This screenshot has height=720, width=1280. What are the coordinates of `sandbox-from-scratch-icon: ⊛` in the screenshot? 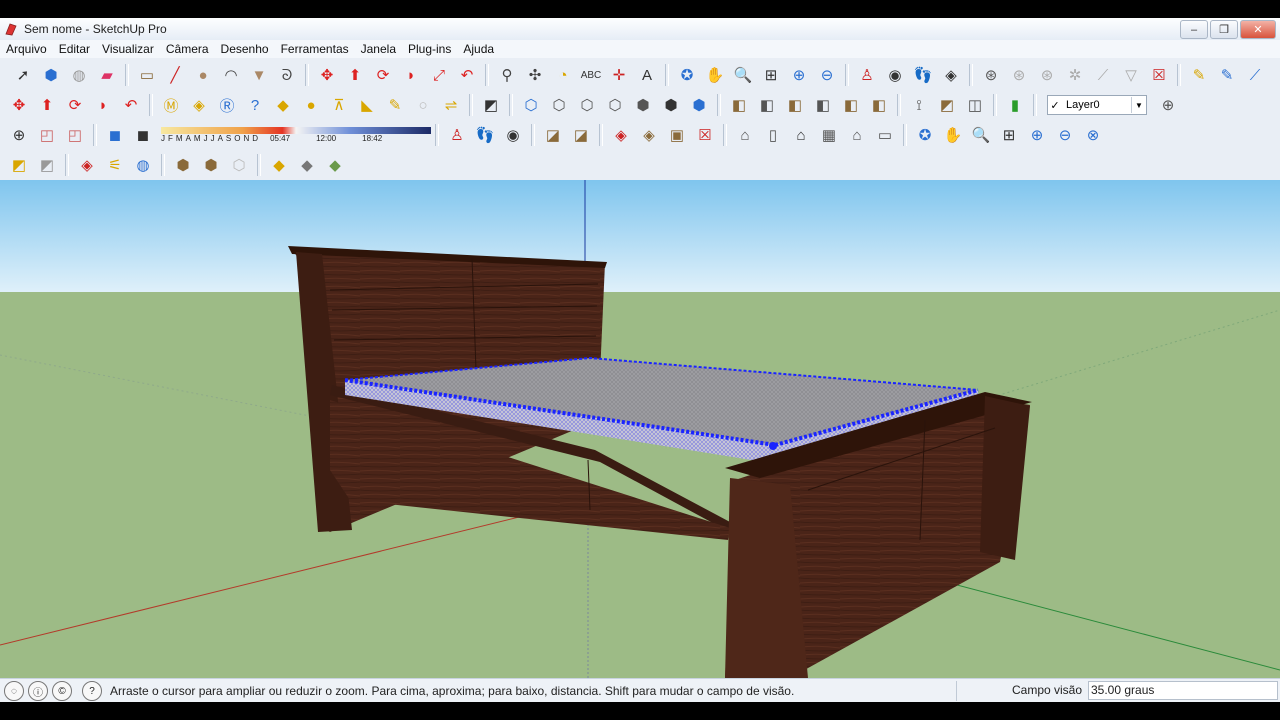 It's located at (1019, 75).